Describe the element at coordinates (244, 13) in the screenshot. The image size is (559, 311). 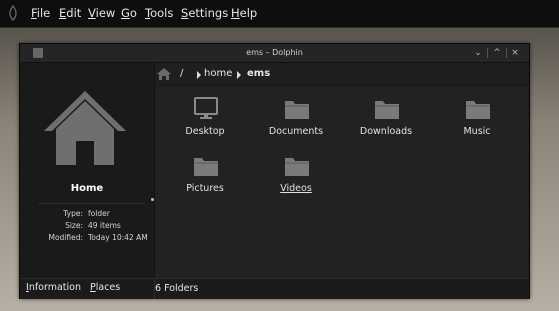
I see `menu-help: Help` at that location.